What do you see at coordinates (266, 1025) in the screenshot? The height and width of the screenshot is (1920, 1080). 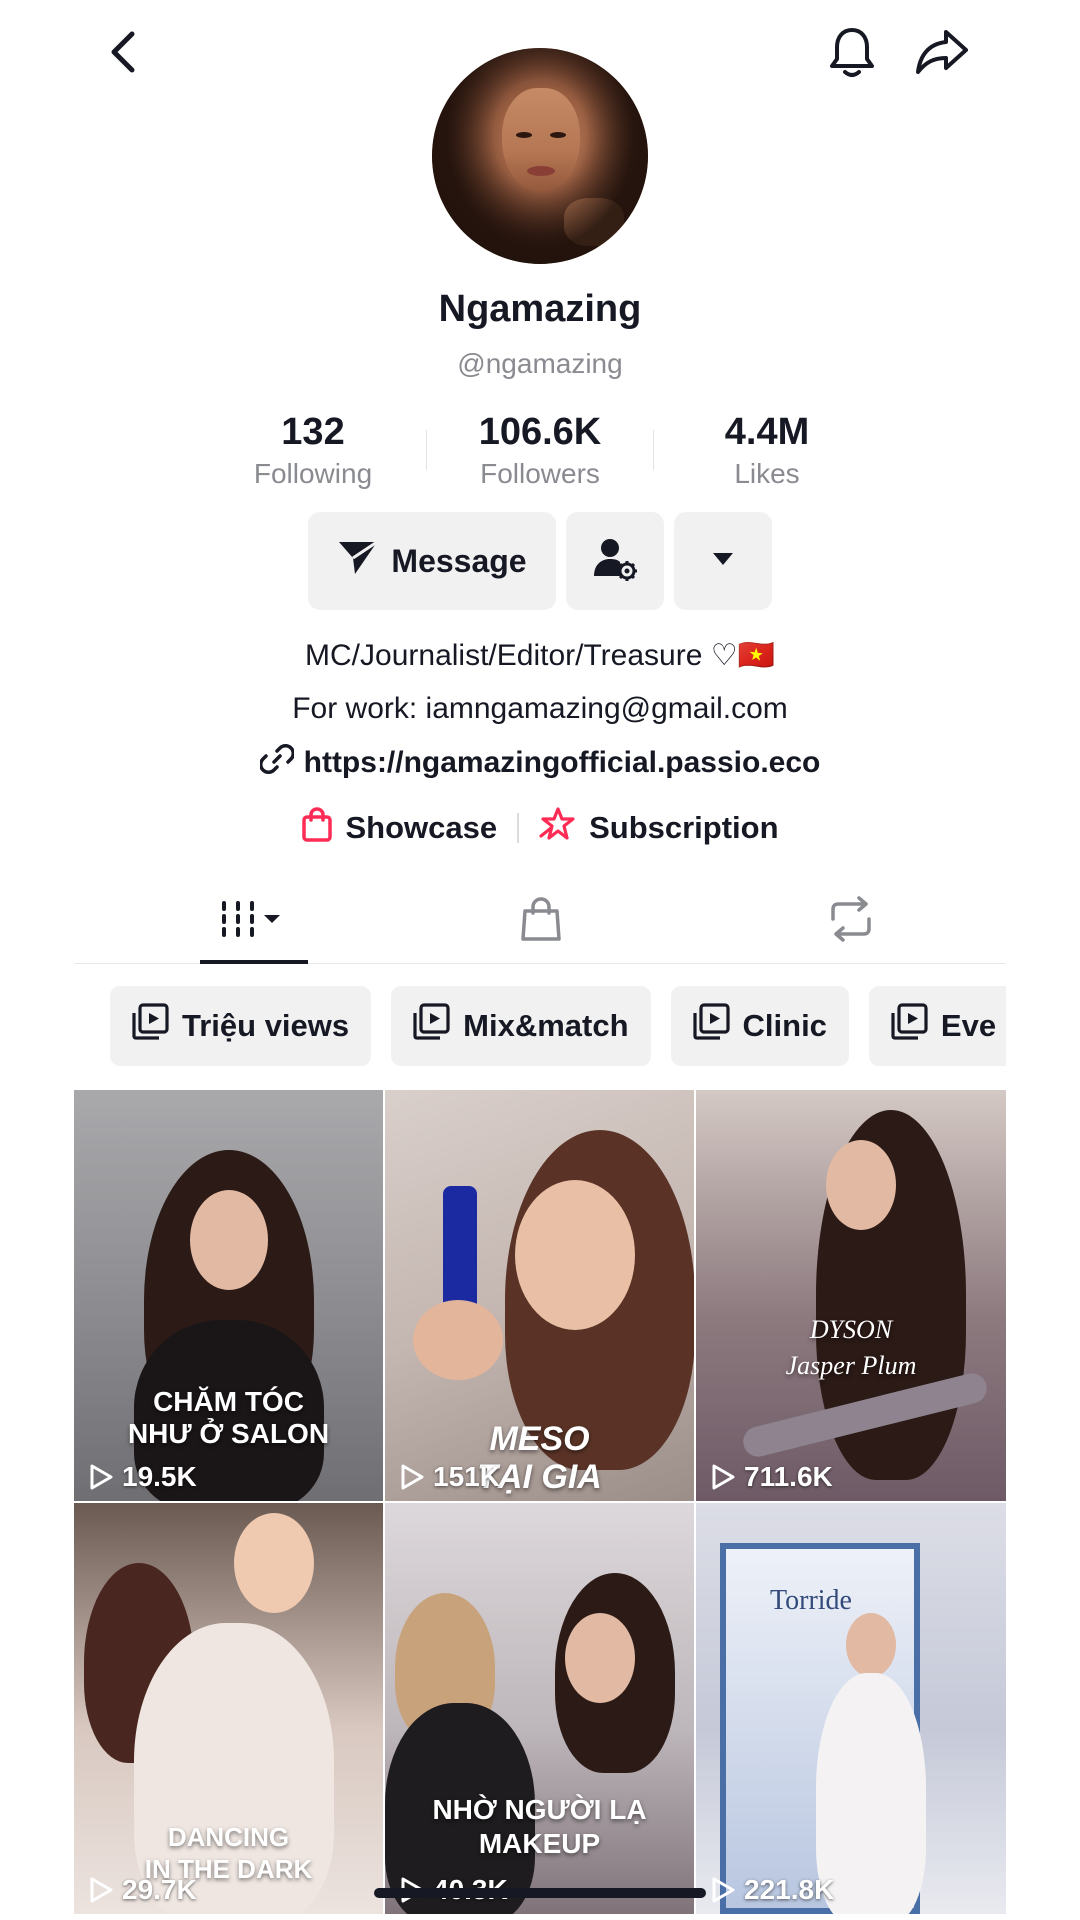 I see `playlist-label: Triệu views` at bounding box center [266, 1025].